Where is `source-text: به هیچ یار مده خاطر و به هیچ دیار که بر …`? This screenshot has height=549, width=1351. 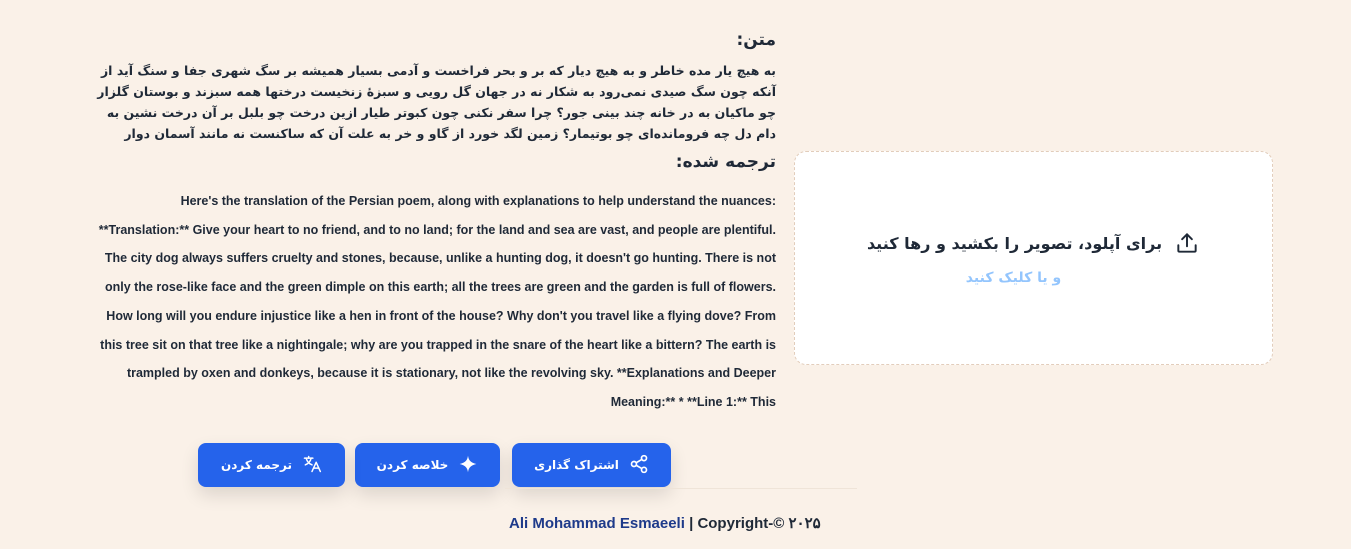
source-text: به هیچ یار مده خاطر و به هیچ دیار که بر … is located at coordinates (436, 102).